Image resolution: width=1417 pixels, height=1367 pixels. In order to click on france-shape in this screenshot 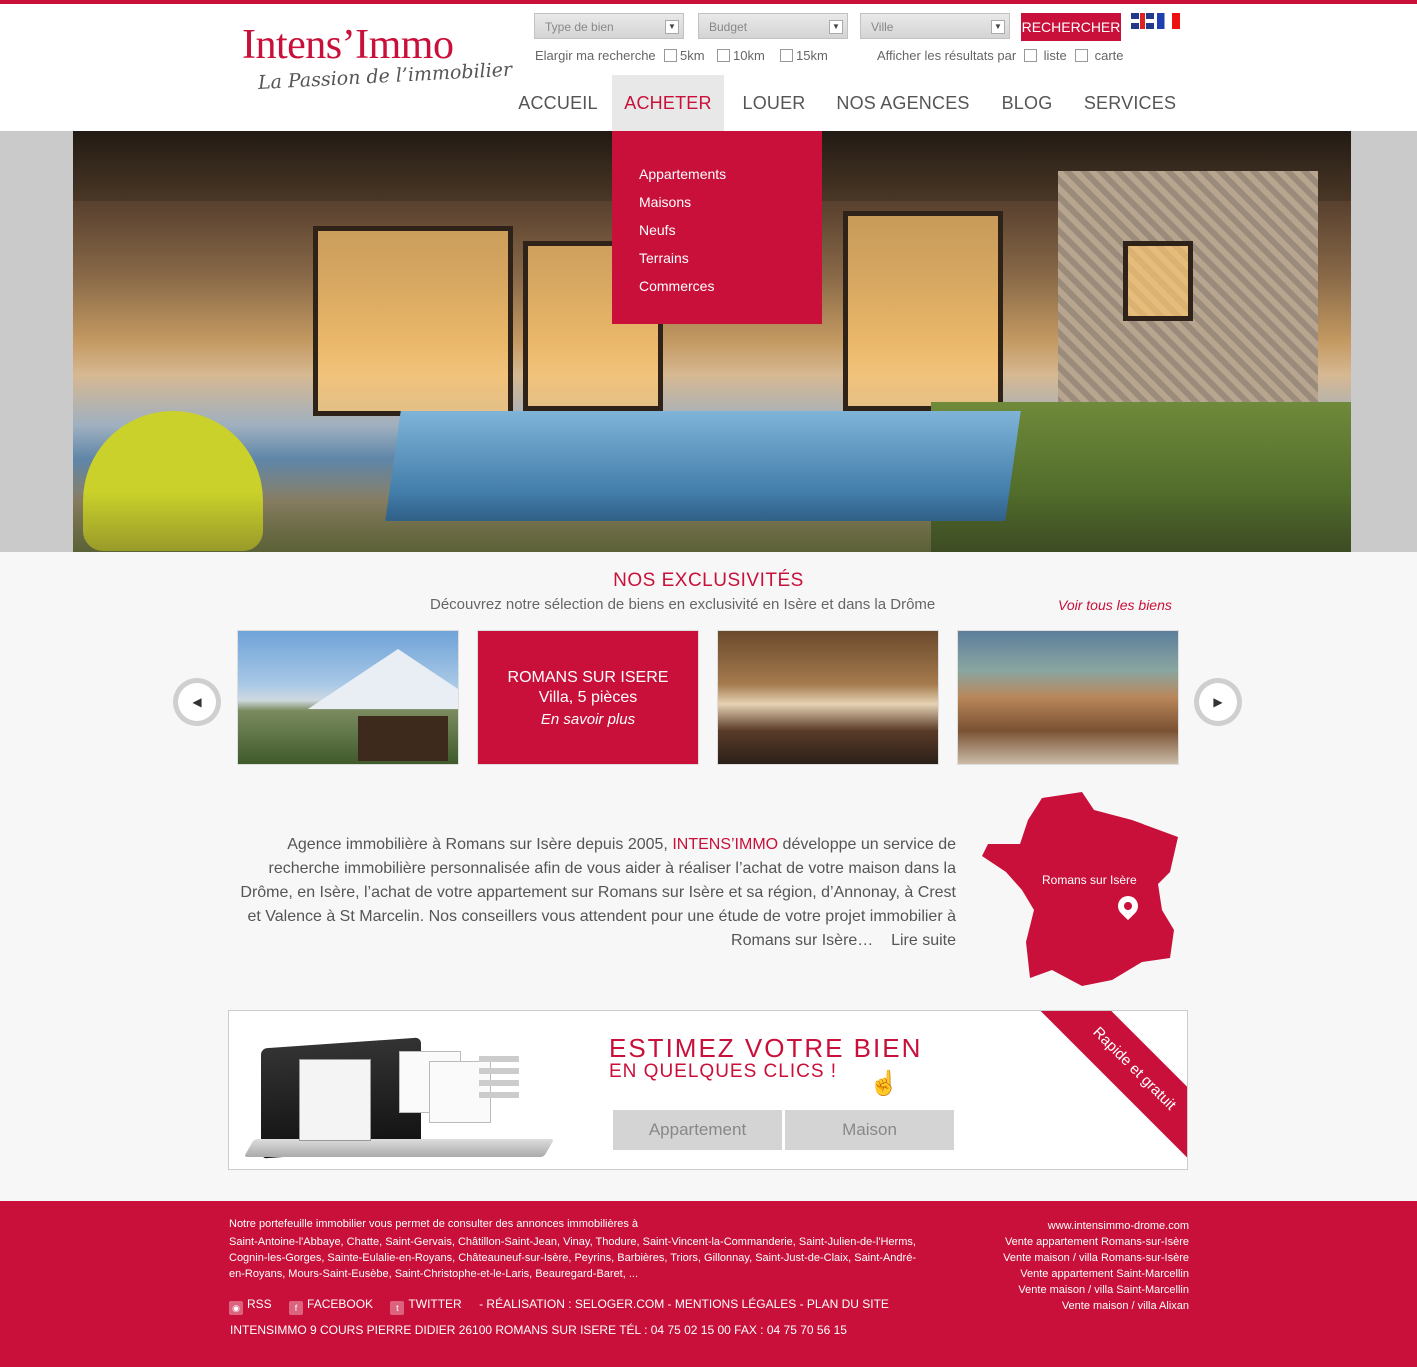, I will do `click(1080, 889)`.